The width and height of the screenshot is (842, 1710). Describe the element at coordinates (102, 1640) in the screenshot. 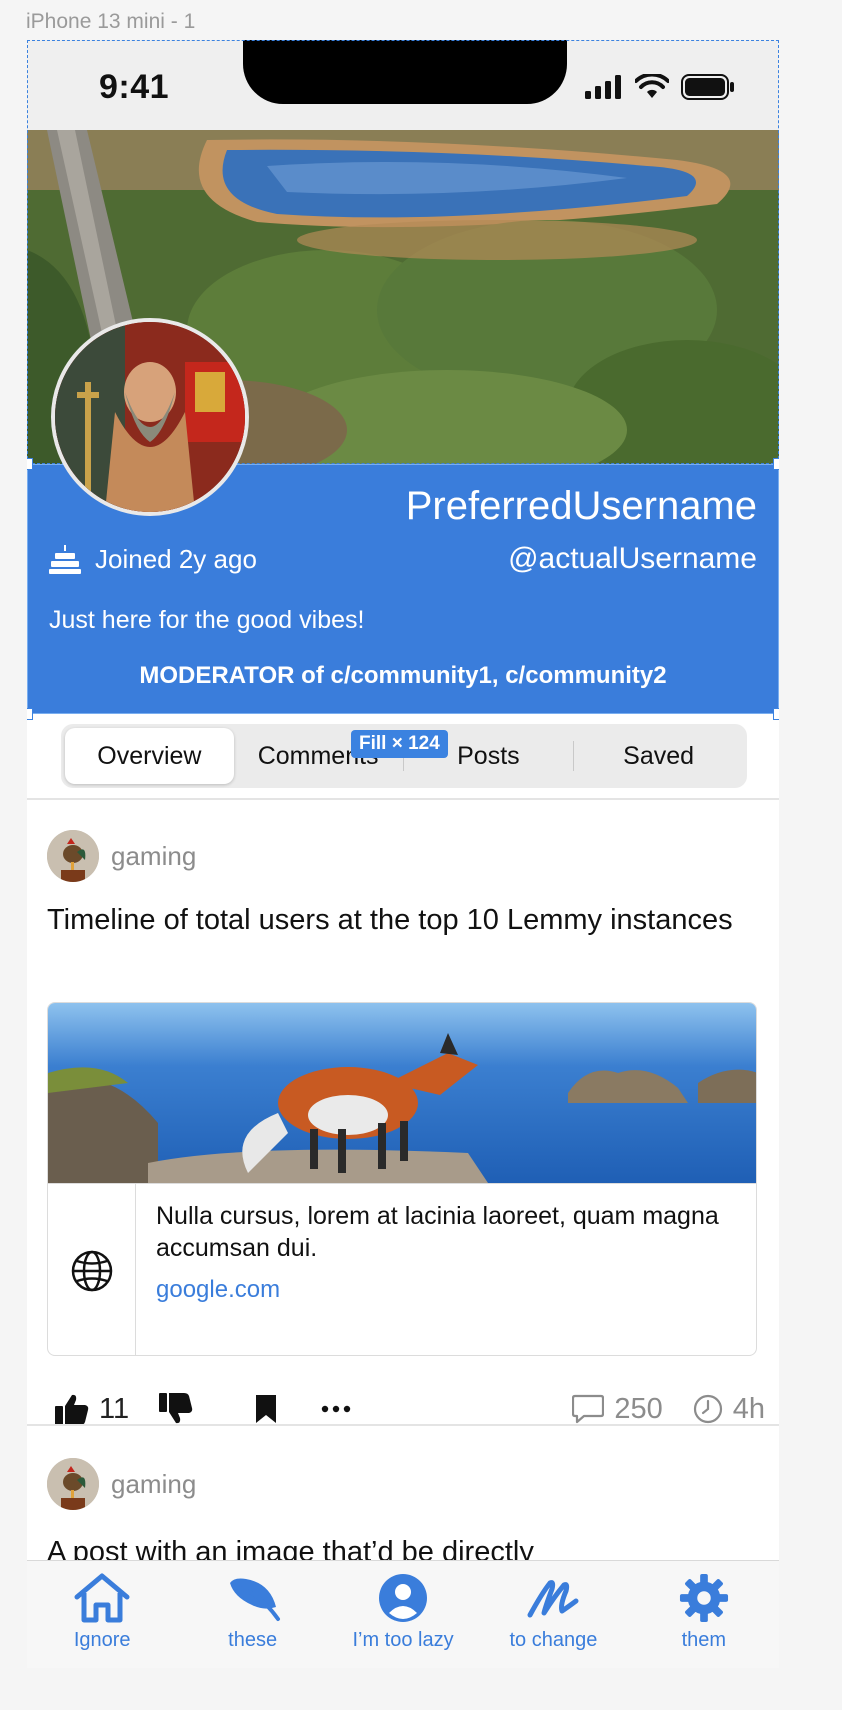

I see `nav-label: Ignore` at that location.